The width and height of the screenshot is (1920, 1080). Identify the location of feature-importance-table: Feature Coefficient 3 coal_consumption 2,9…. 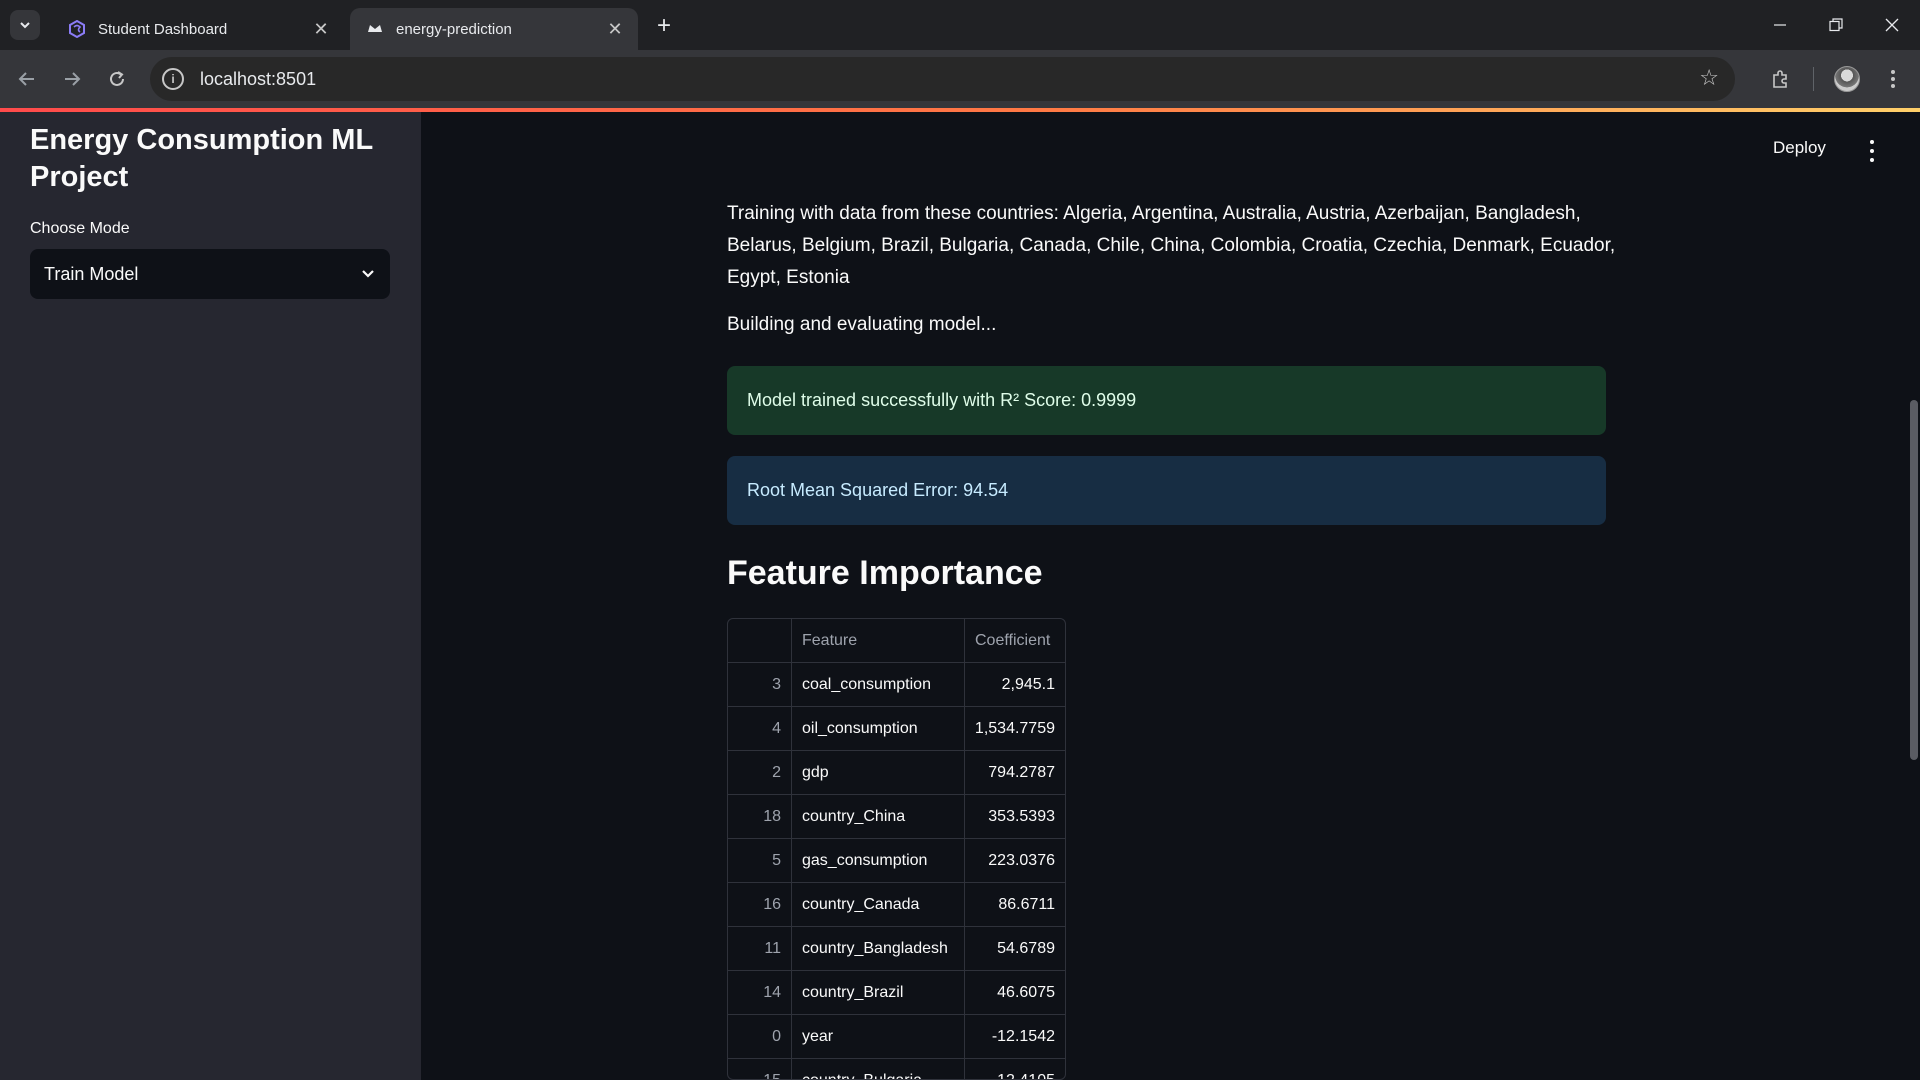
(896, 849).